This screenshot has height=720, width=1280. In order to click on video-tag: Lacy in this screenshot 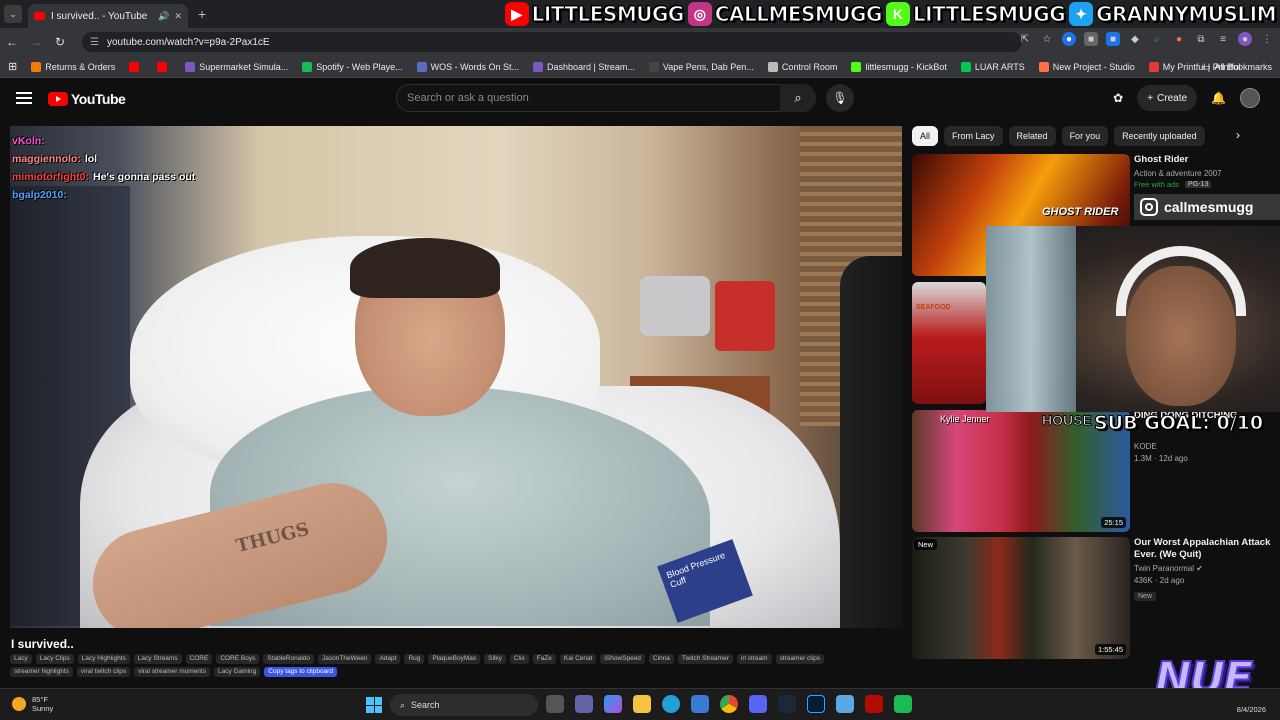, I will do `click(21, 659)`.